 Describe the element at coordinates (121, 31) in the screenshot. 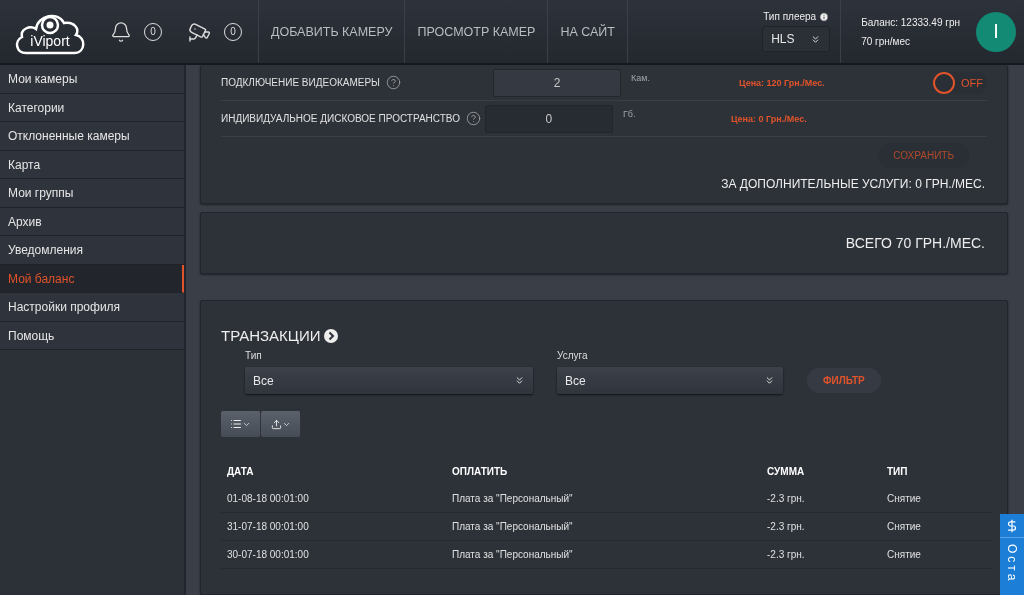

I see `bell-icon` at that location.